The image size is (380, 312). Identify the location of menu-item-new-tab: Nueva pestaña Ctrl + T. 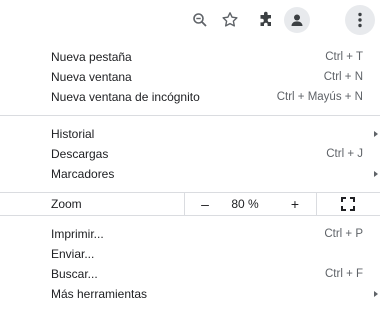
(190, 57).